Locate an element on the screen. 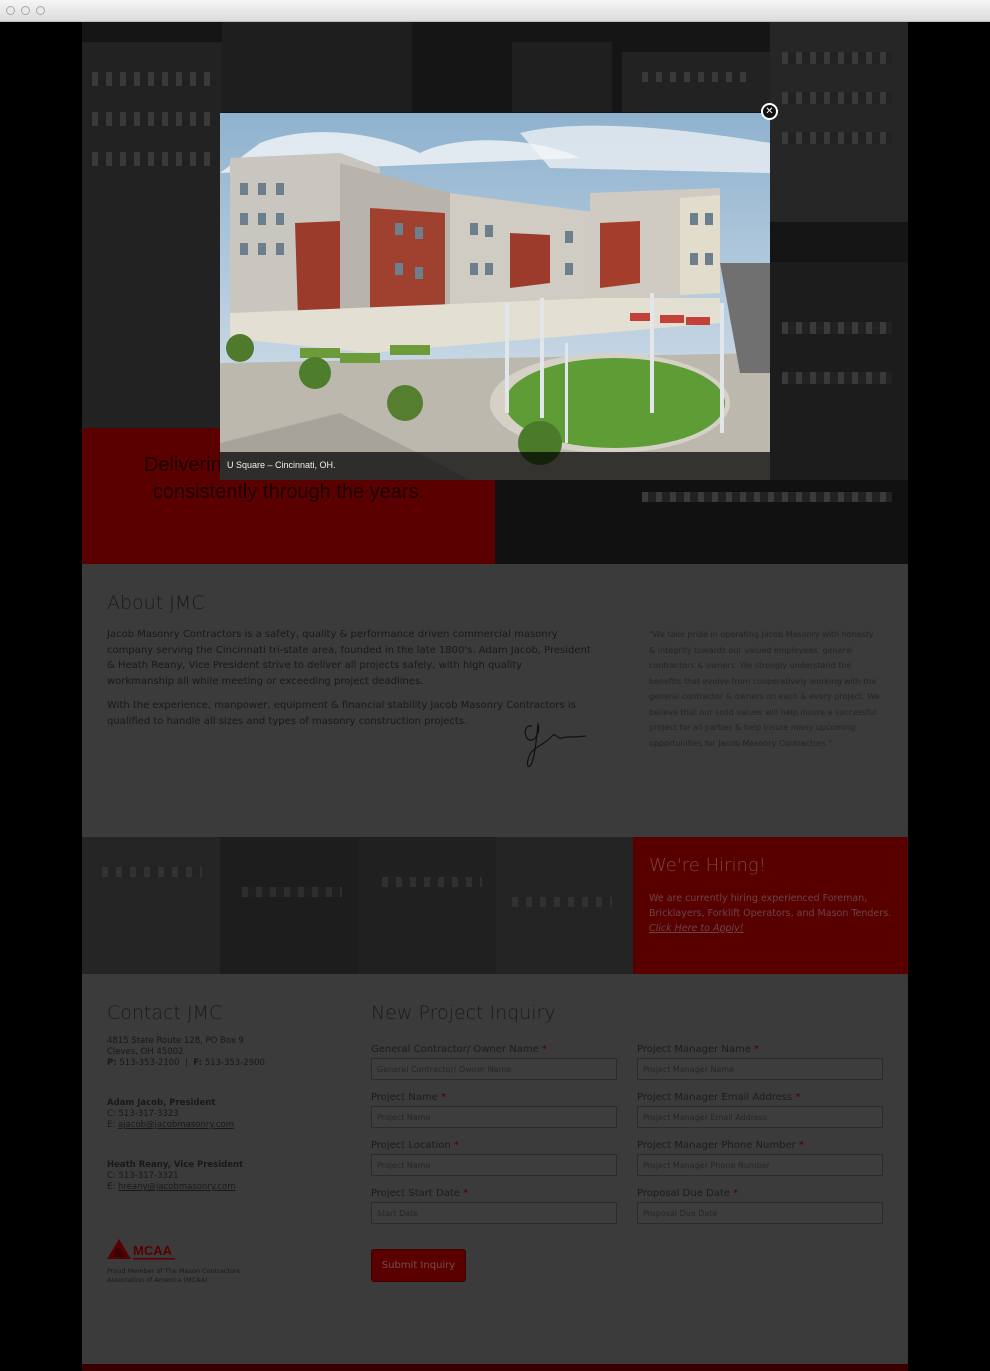  hero-building-image is located at coordinates (152, 237).